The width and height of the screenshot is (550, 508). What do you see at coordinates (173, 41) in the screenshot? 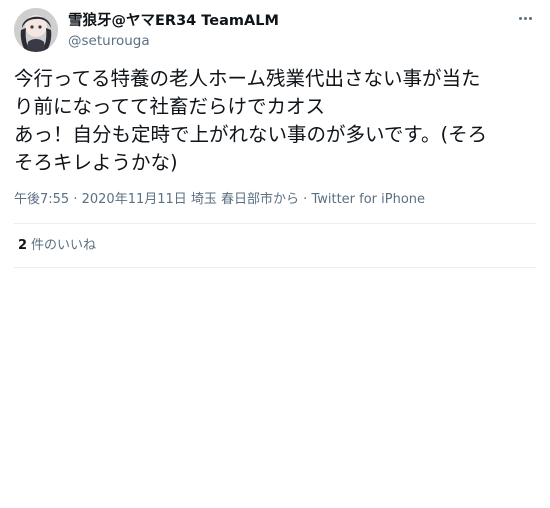
I see `username: @seturouga` at bounding box center [173, 41].